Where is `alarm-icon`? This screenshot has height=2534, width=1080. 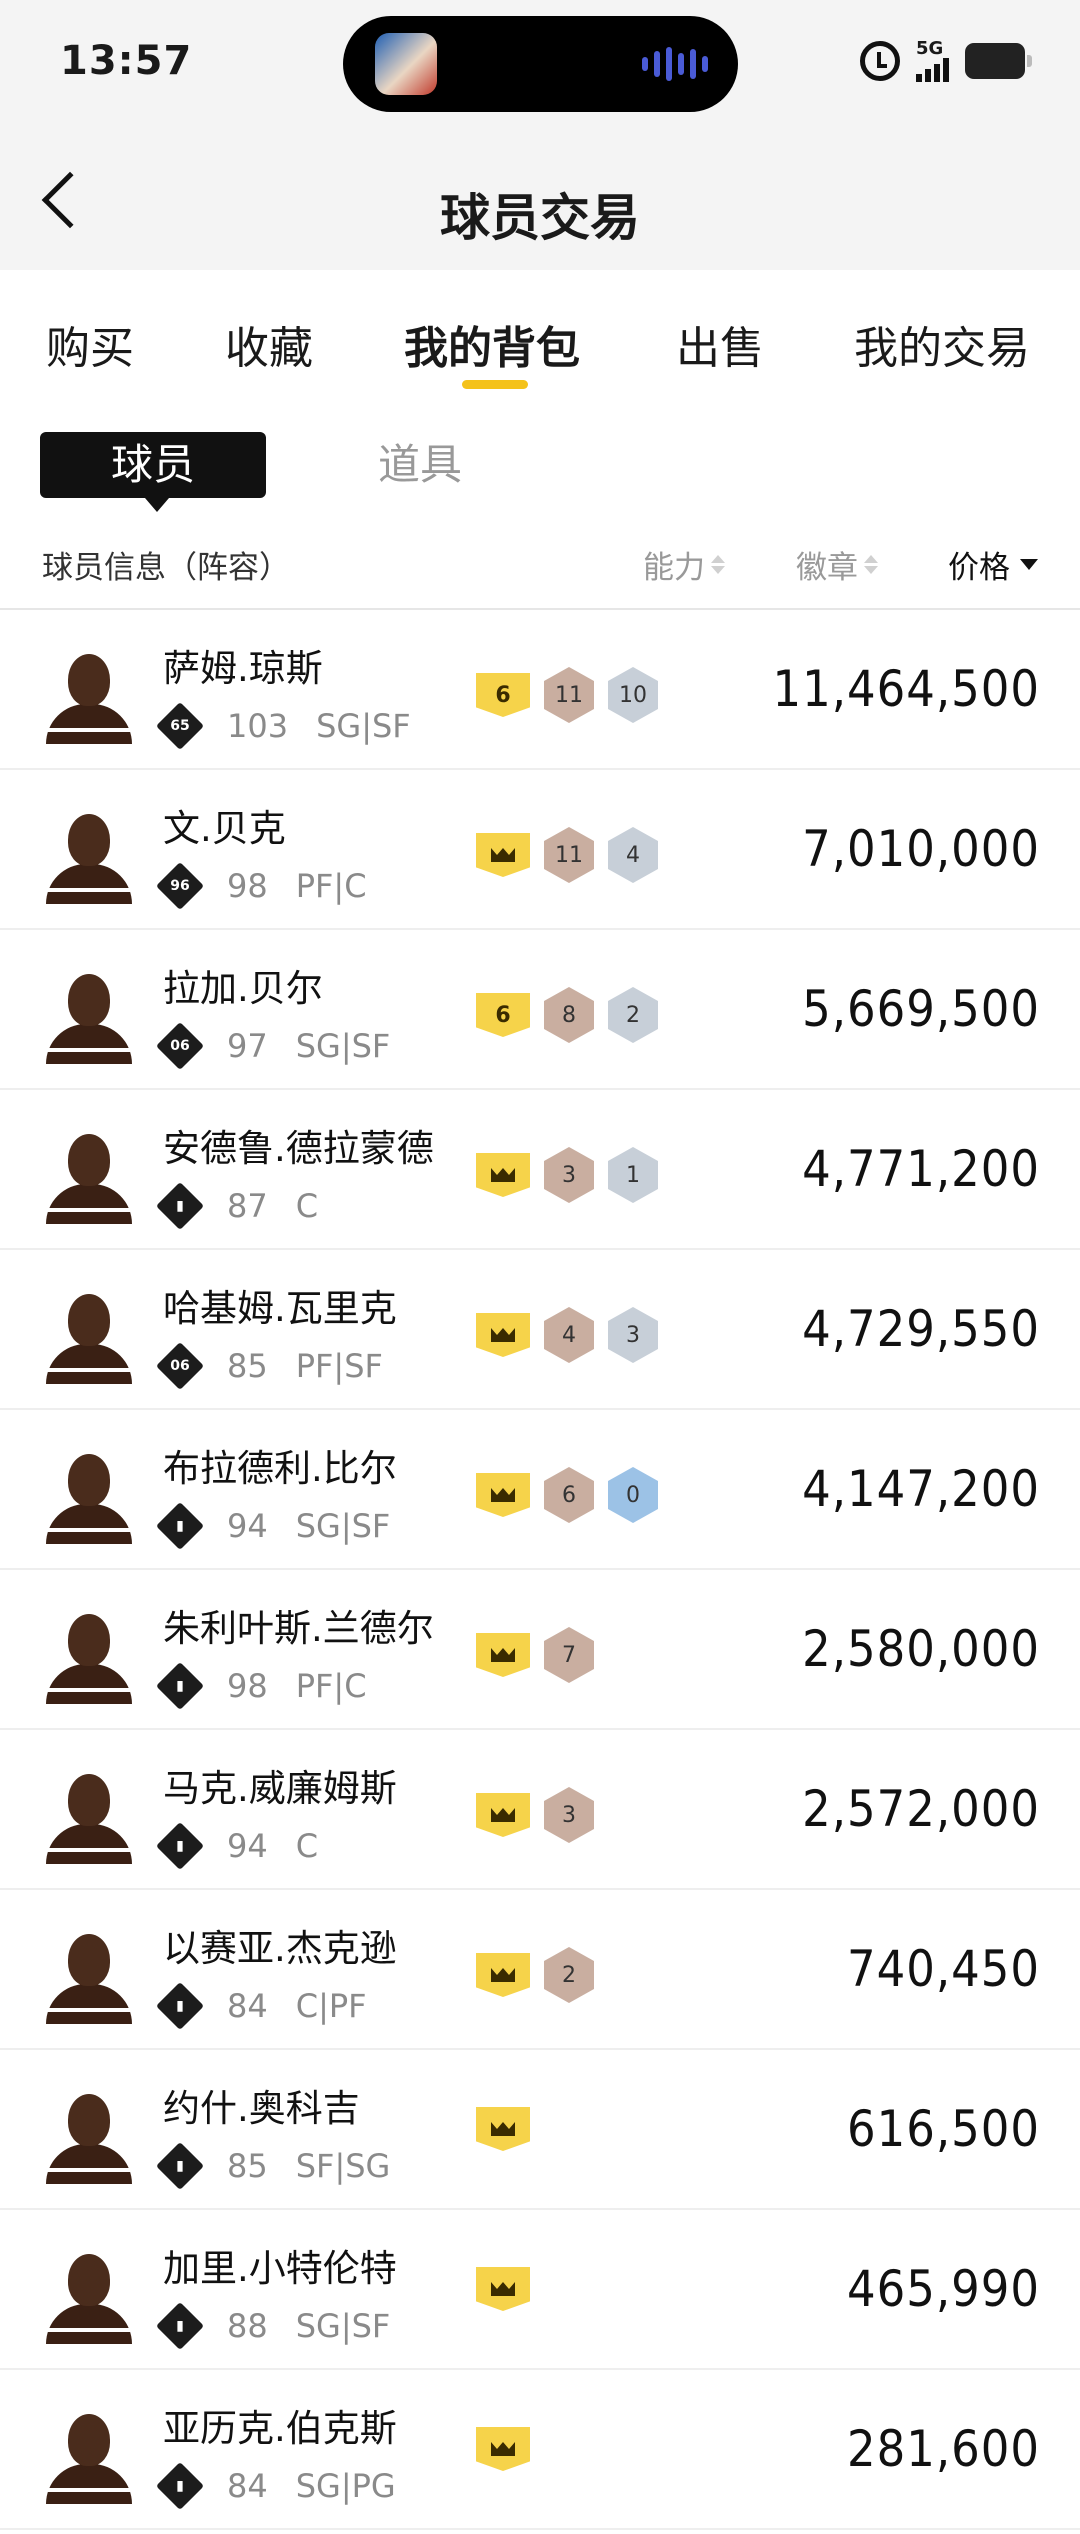 alarm-icon is located at coordinates (880, 61).